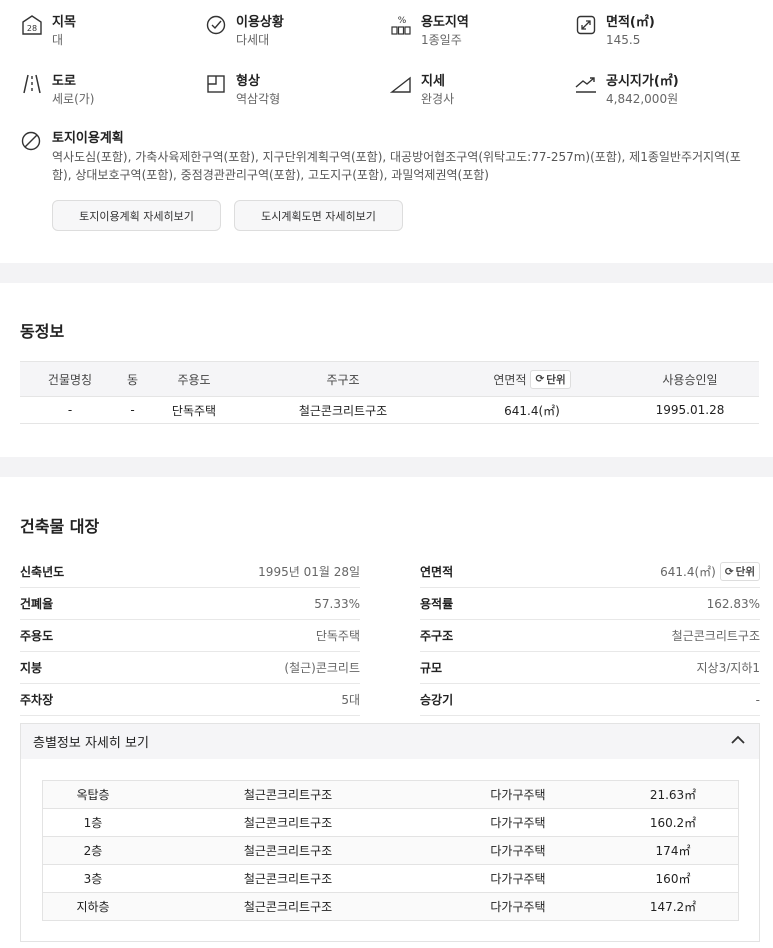 This screenshot has width=773, height=948. Describe the element at coordinates (433, 81) in the screenshot. I see `info-label: 지세` at that location.